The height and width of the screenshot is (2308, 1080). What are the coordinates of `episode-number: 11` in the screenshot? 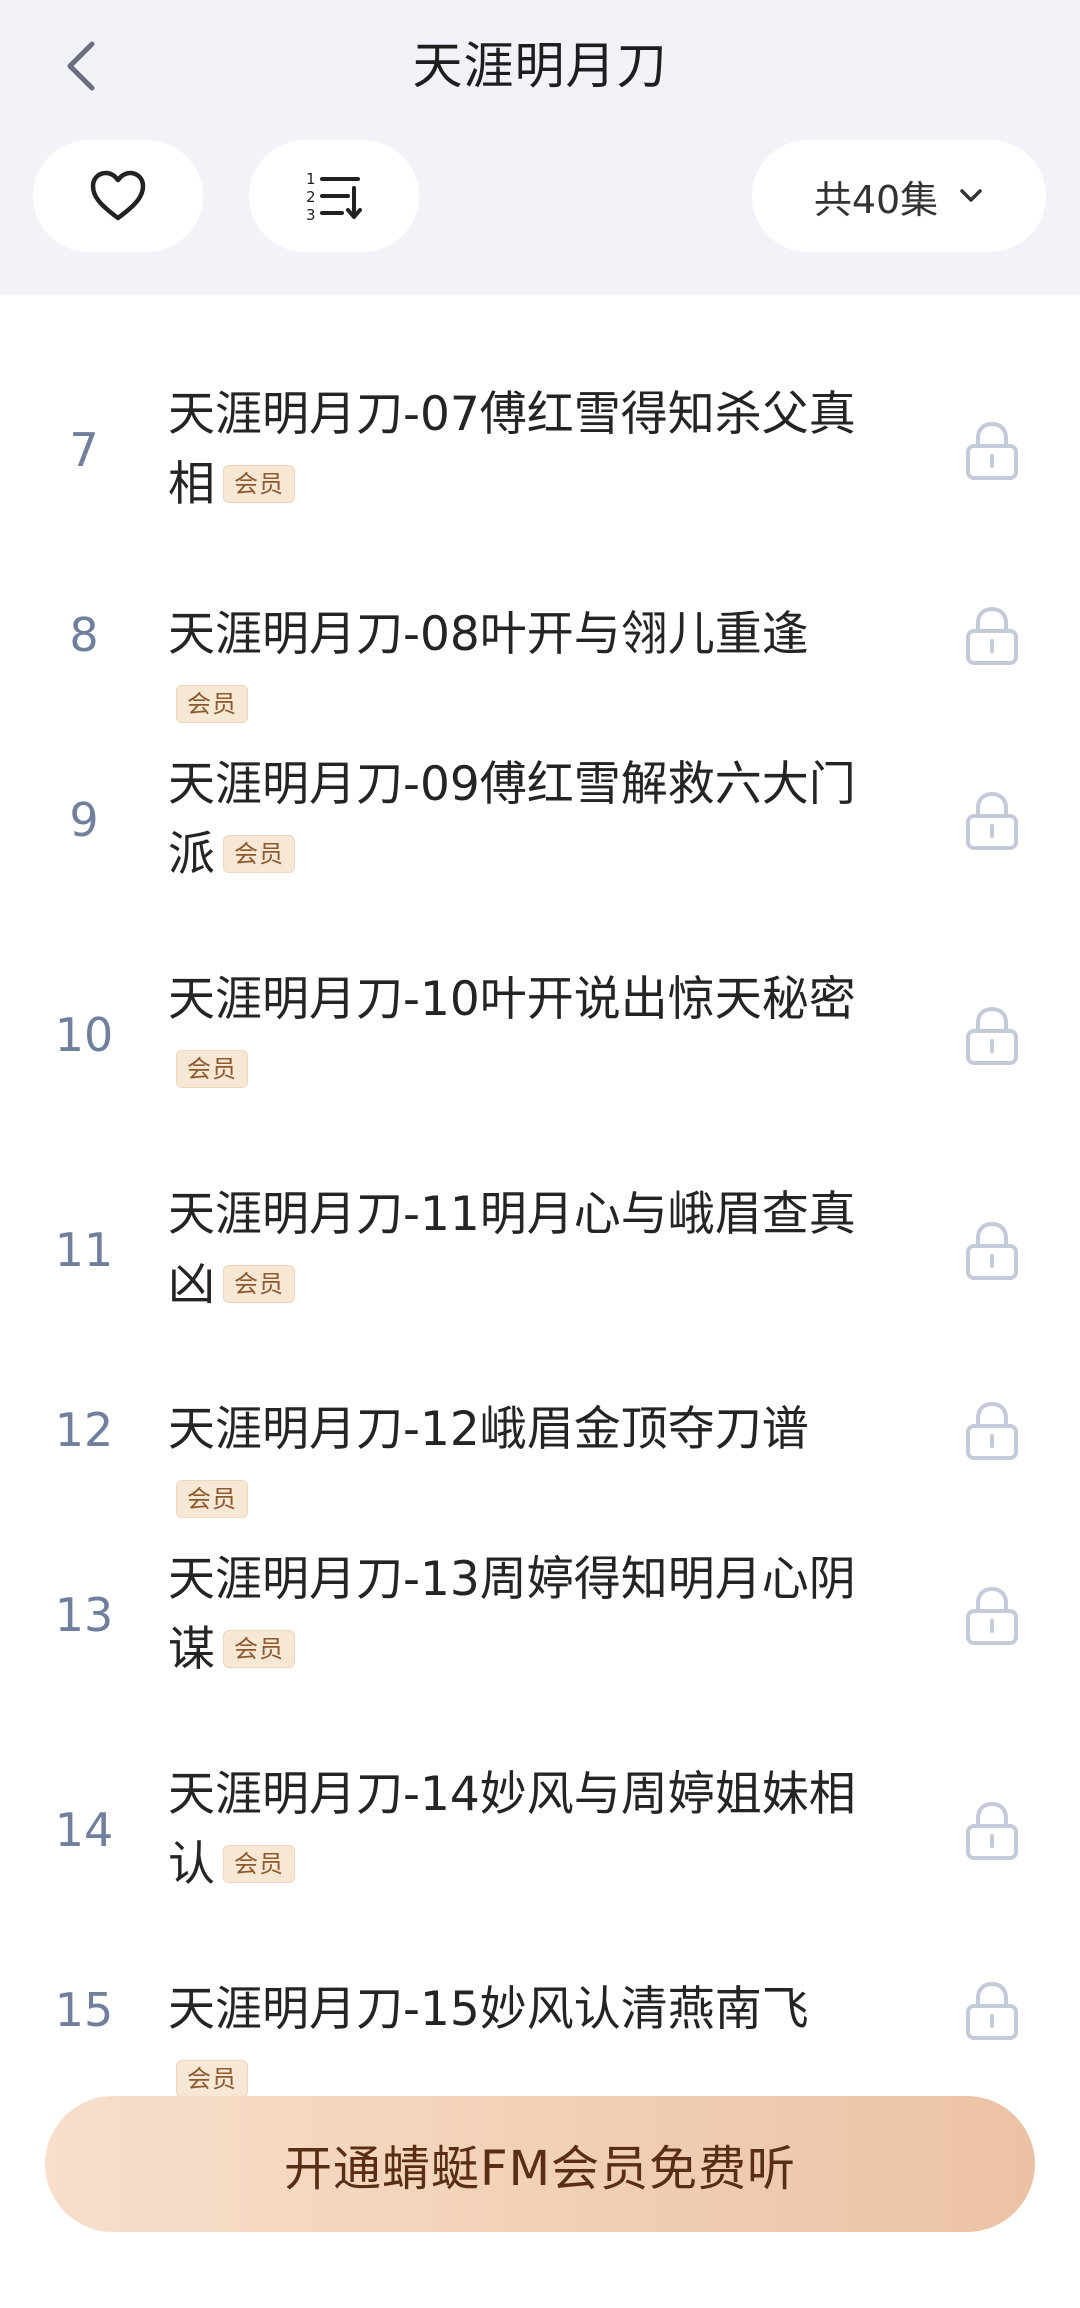 It's located at (84, 1250).